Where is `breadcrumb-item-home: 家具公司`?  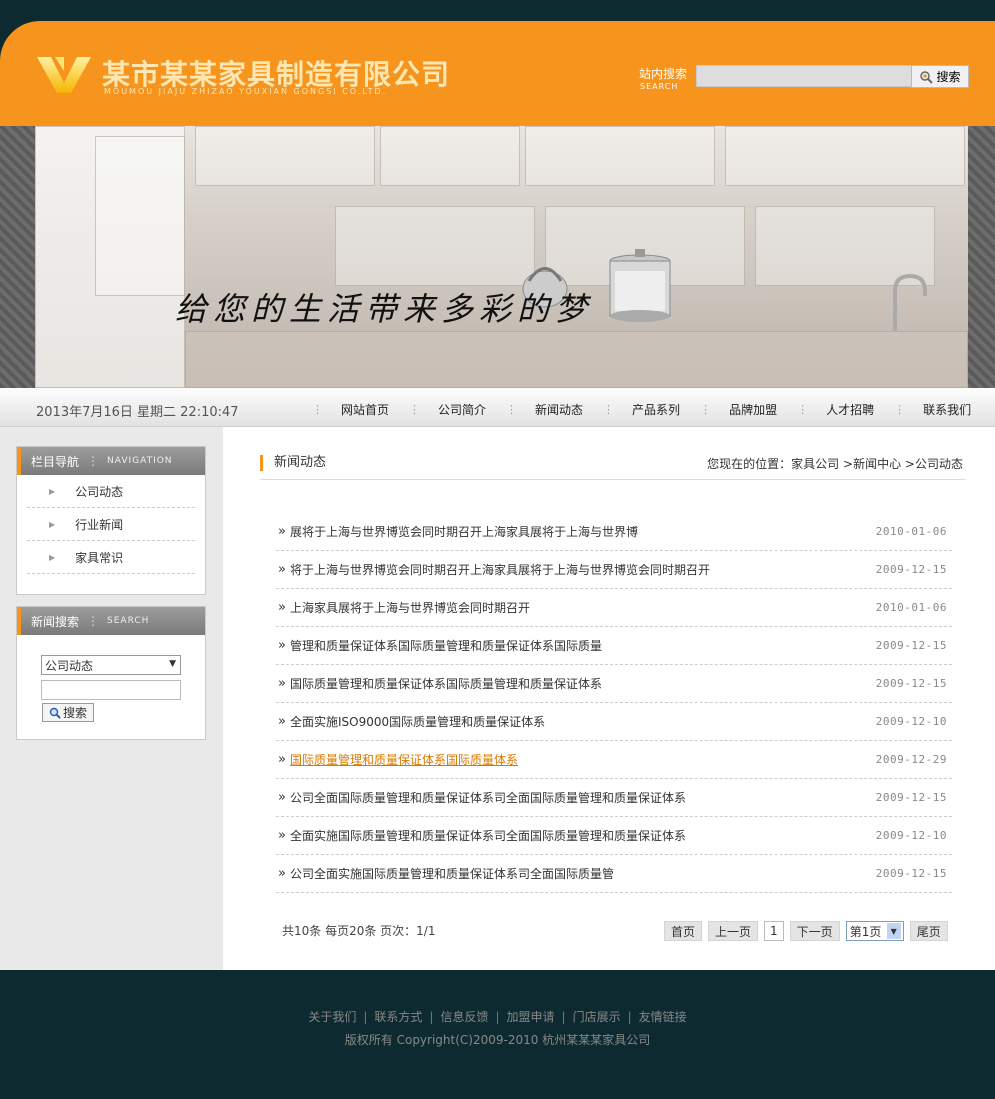 breadcrumb-item-home: 家具公司 is located at coordinates (815, 464).